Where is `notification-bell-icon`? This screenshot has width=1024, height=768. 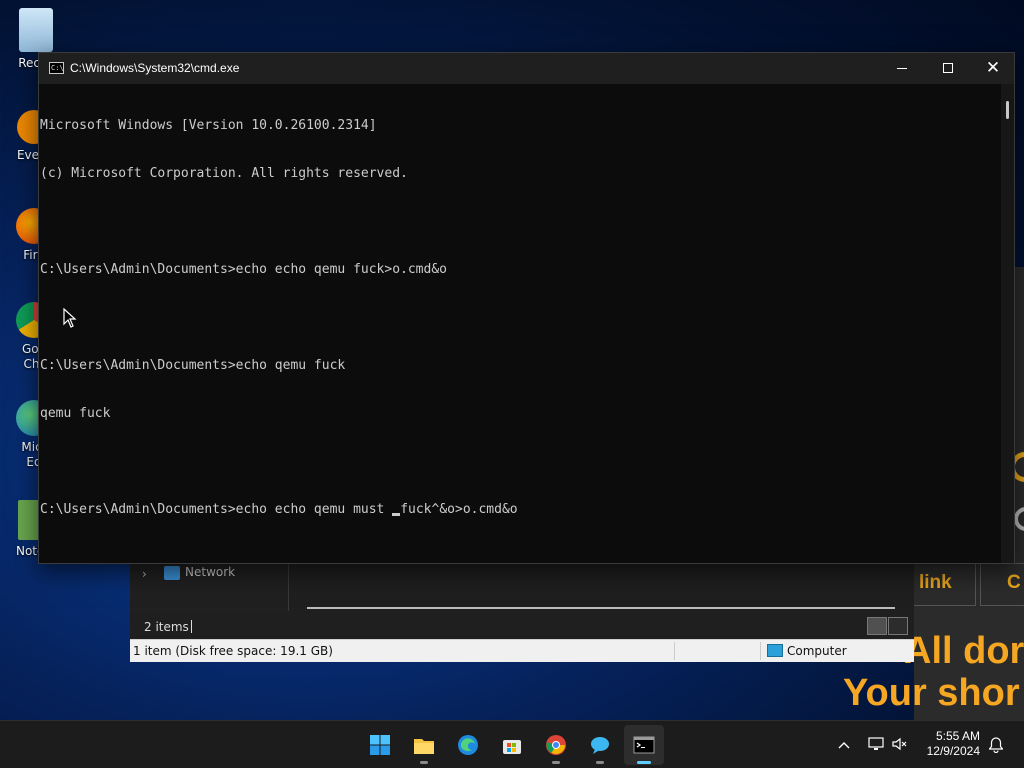 notification-bell-icon is located at coordinates (996, 745).